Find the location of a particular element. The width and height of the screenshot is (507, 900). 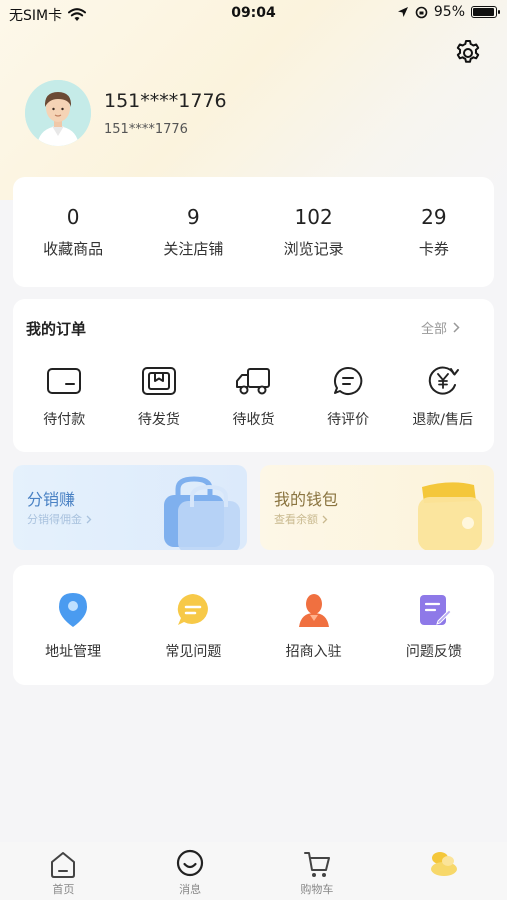

stat-browse-history: 102 浏览记录 is located at coordinates (314, 232).